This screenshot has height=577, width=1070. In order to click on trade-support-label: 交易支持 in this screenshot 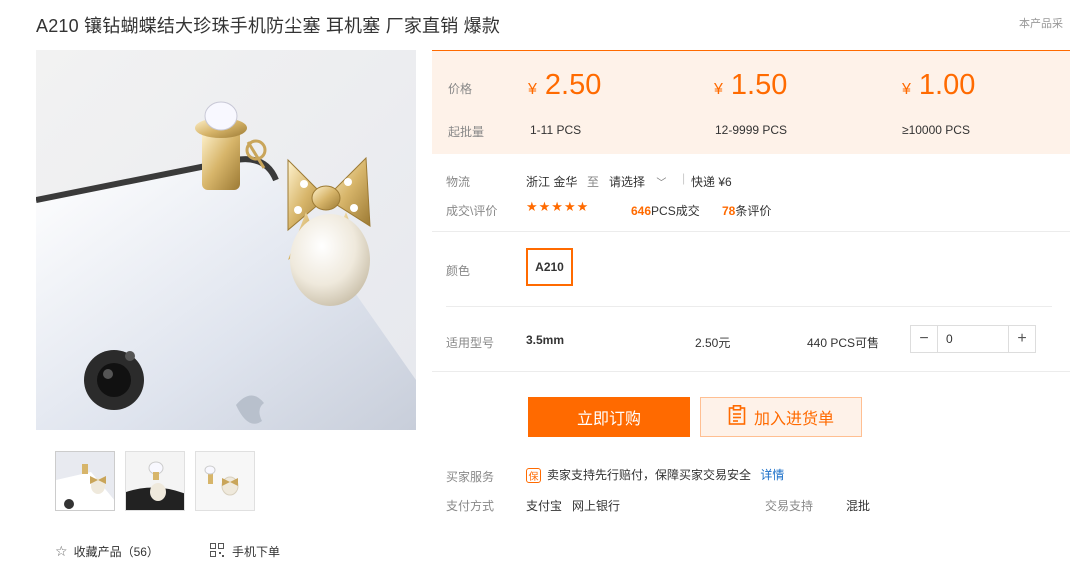, I will do `click(789, 506)`.